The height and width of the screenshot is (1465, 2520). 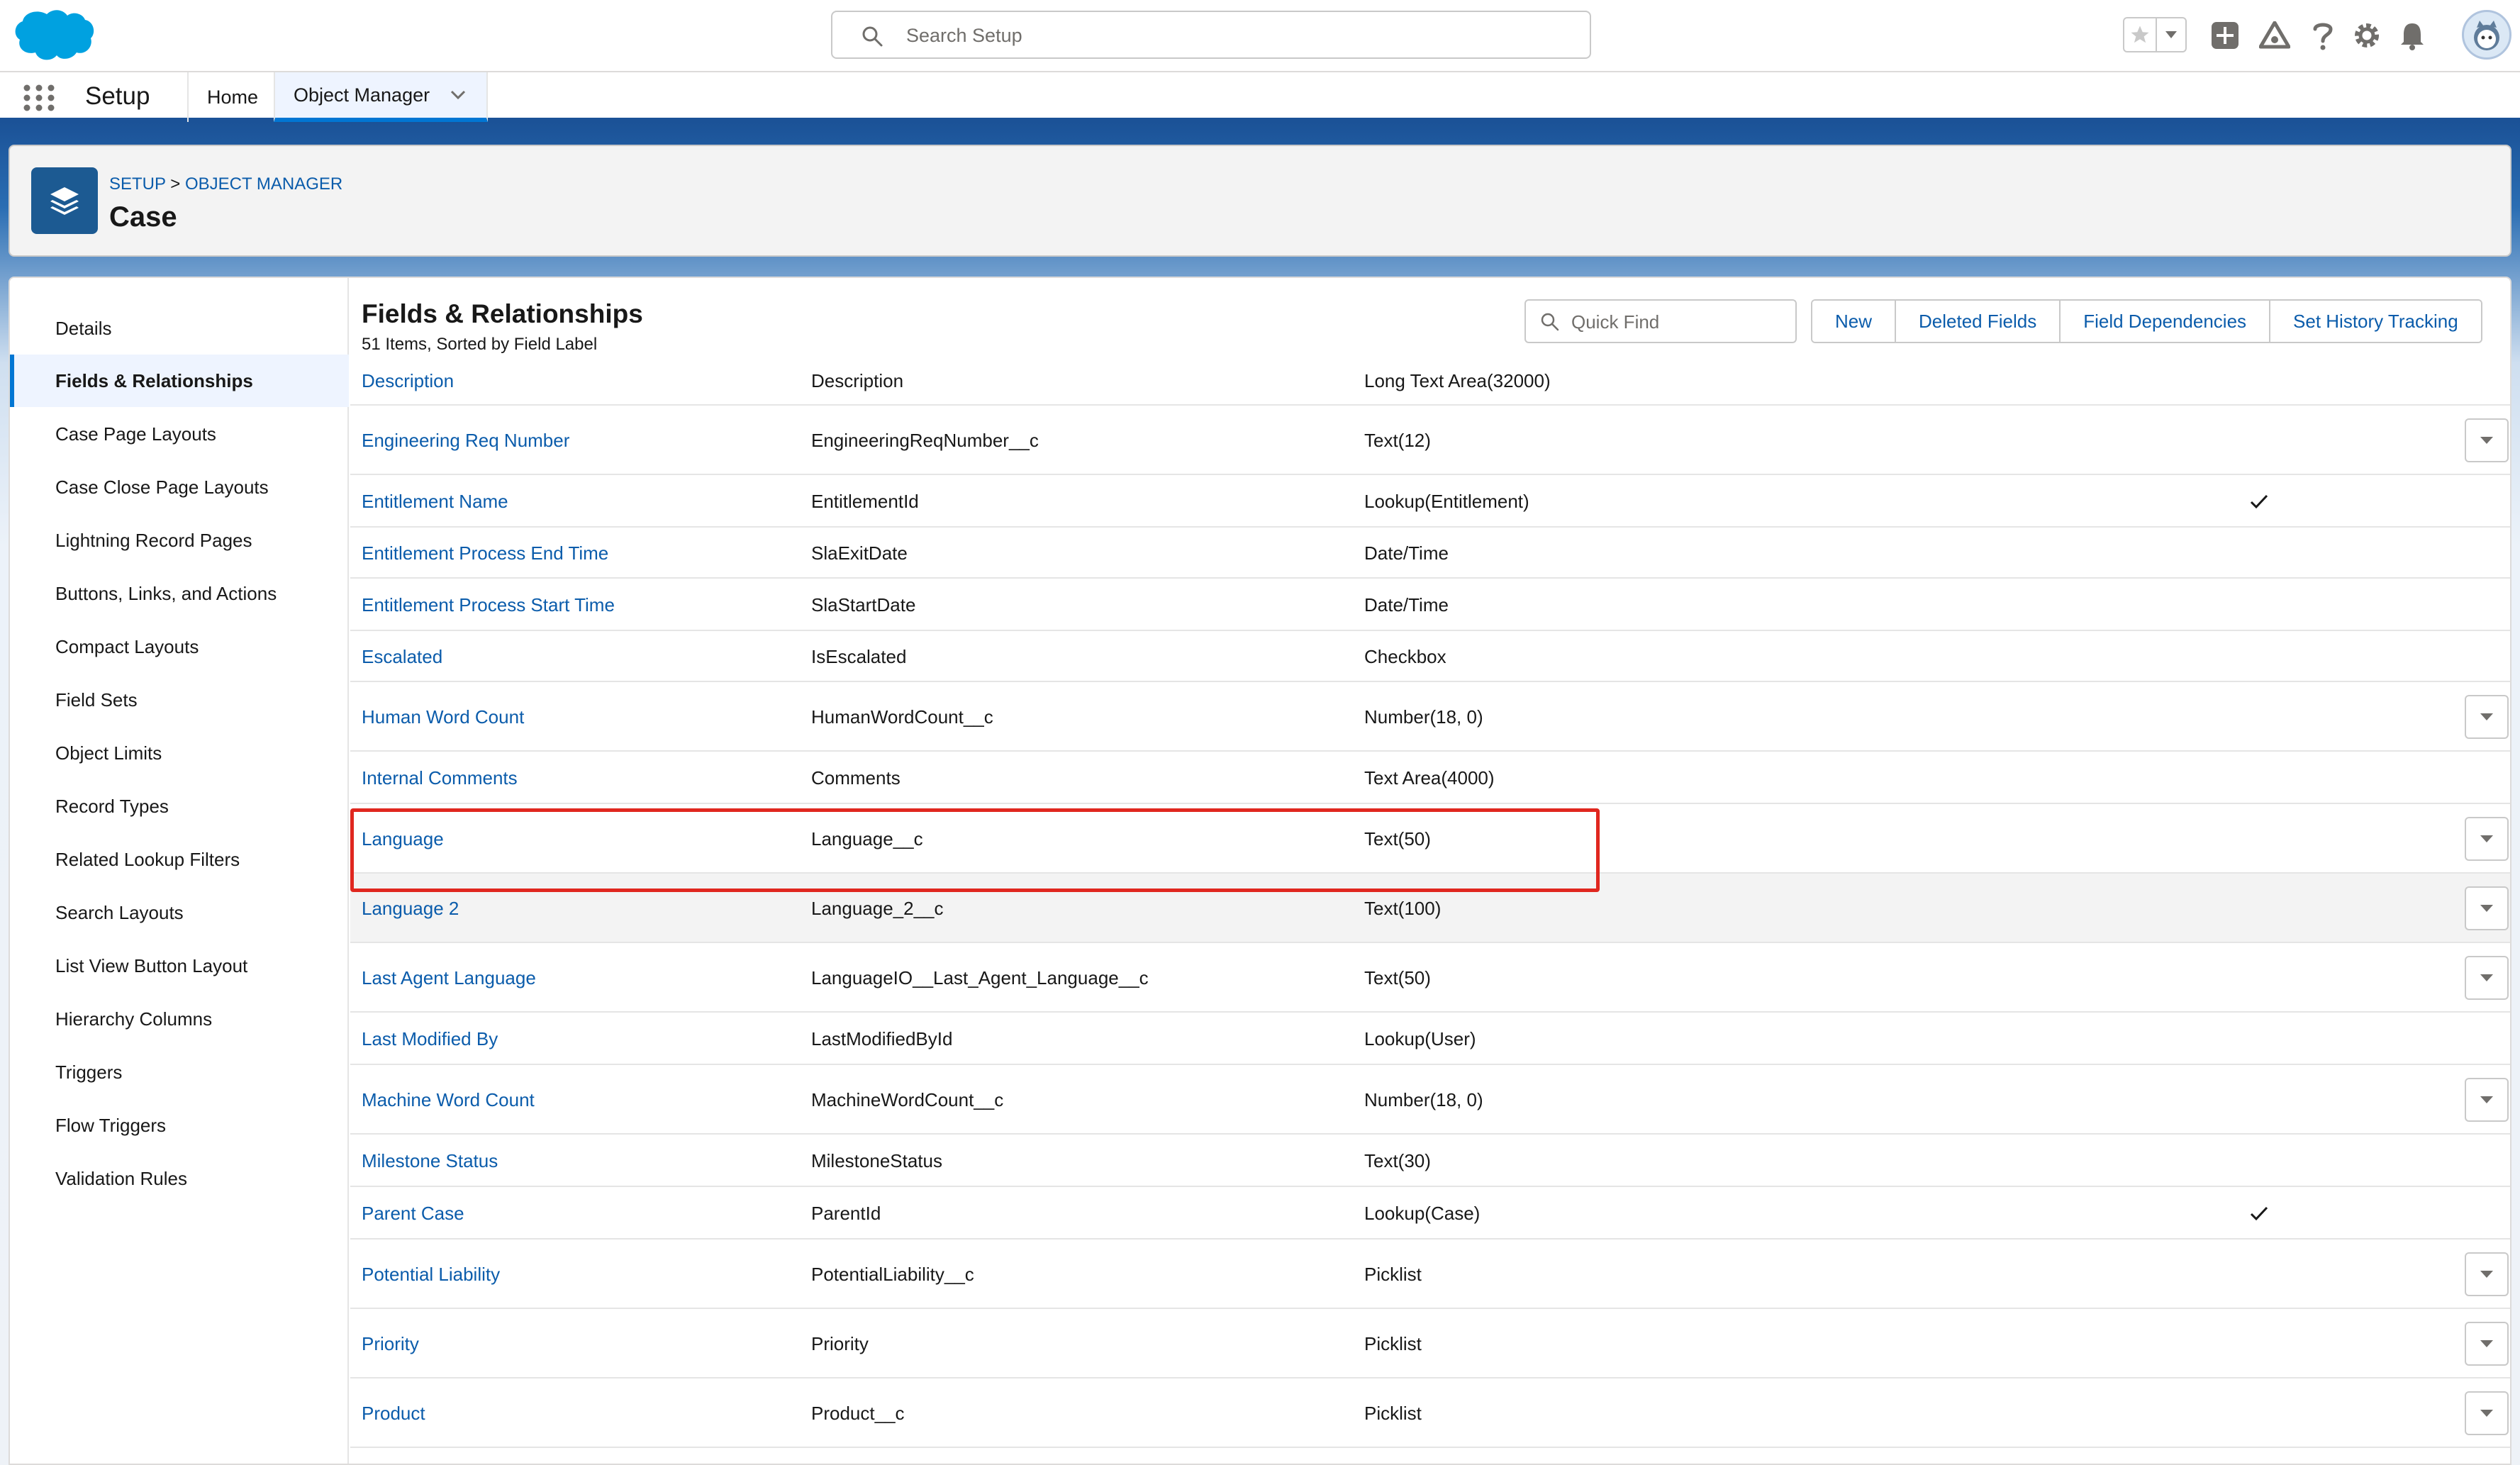 I want to click on tab-object-manager: Object Manager, so click(x=381, y=97).